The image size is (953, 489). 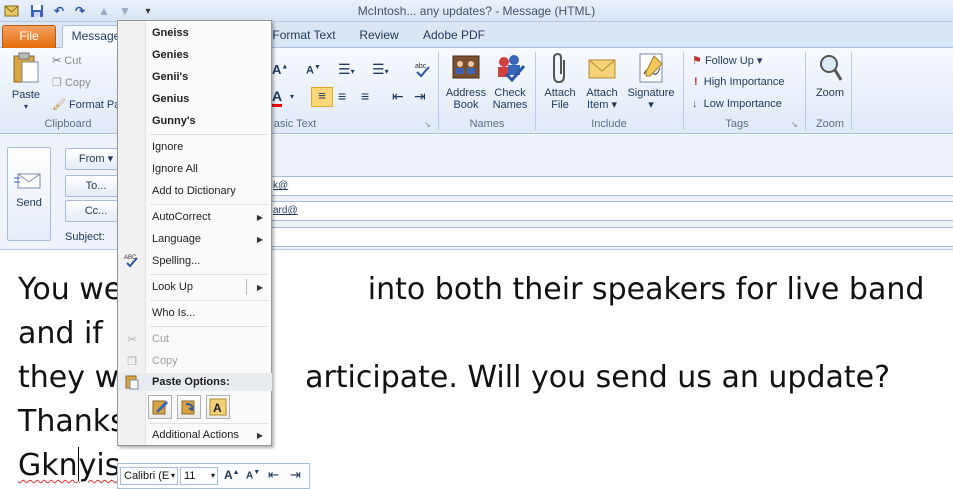 What do you see at coordinates (696, 82) in the screenshot?
I see `exclamation-icon: !` at bounding box center [696, 82].